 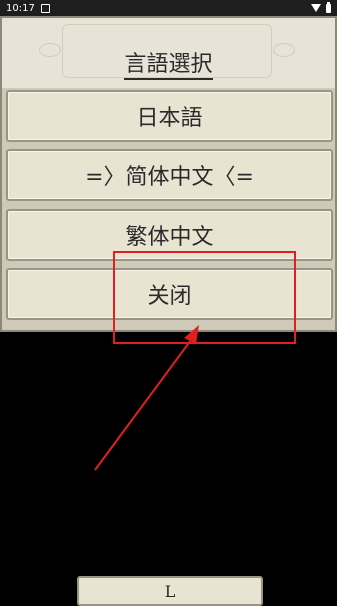 I want to click on annotation-arrow, so click(x=146, y=398).